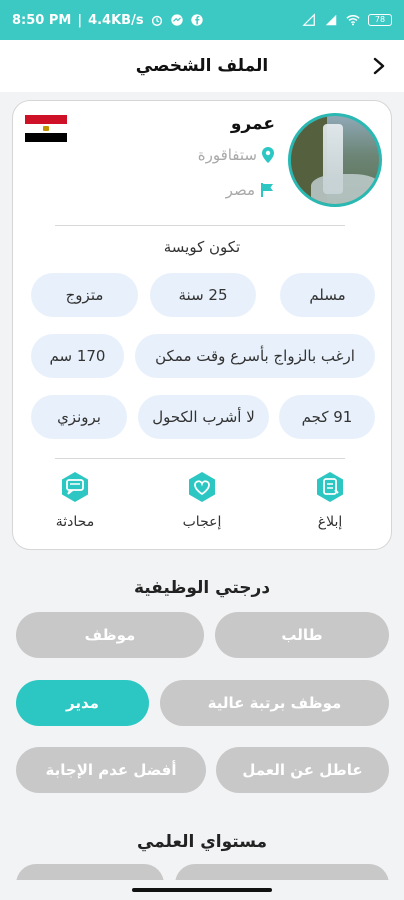 Image resolution: width=404 pixels, height=900 pixels. I want to click on job-option-prefer-not-answer: أفضل عدم الإجابة, so click(111, 770).